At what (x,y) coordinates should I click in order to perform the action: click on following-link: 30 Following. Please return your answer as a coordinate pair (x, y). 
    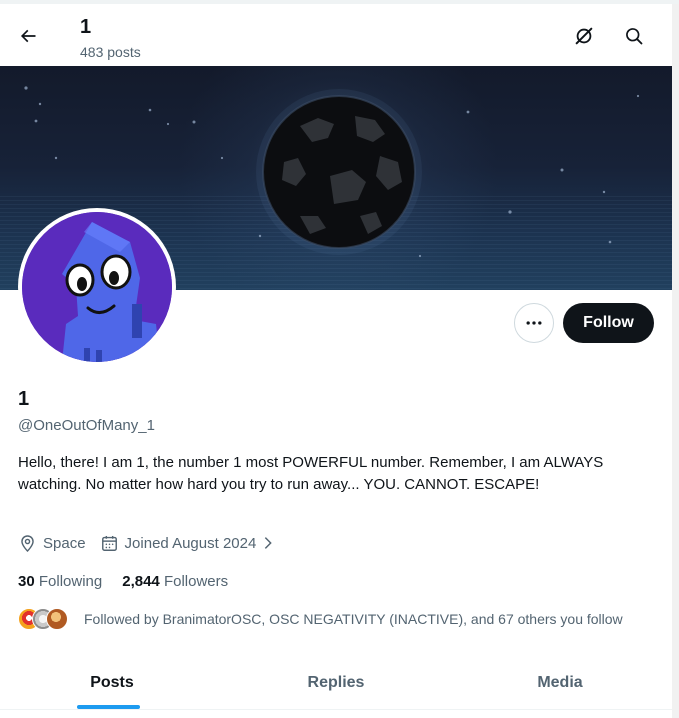
    Looking at the image, I should click on (60, 582).